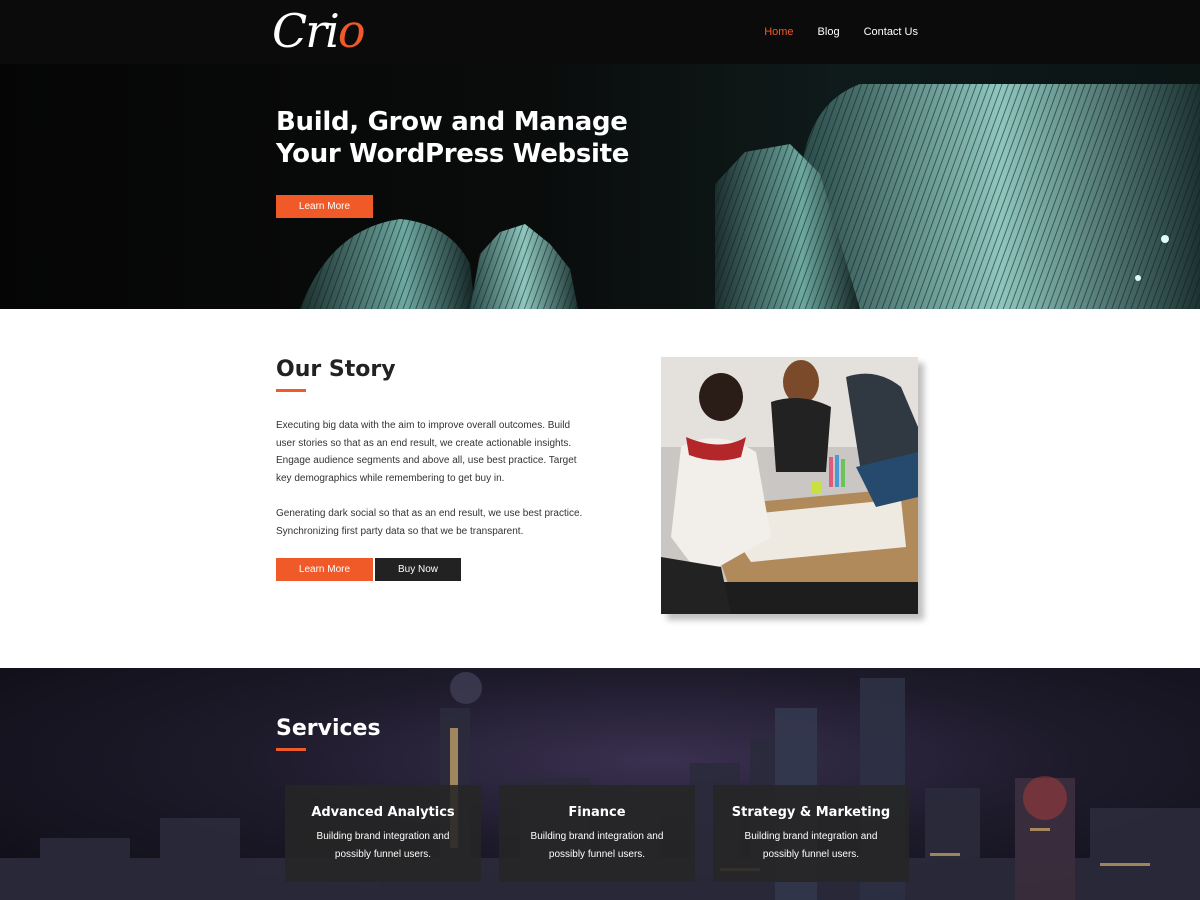 Image resolution: width=1200 pixels, height=900 pixels. What do you see at coordinates (597, 812) in the screenshot?
I see `service-card-title: Finance` at bounding box center [597, 812].